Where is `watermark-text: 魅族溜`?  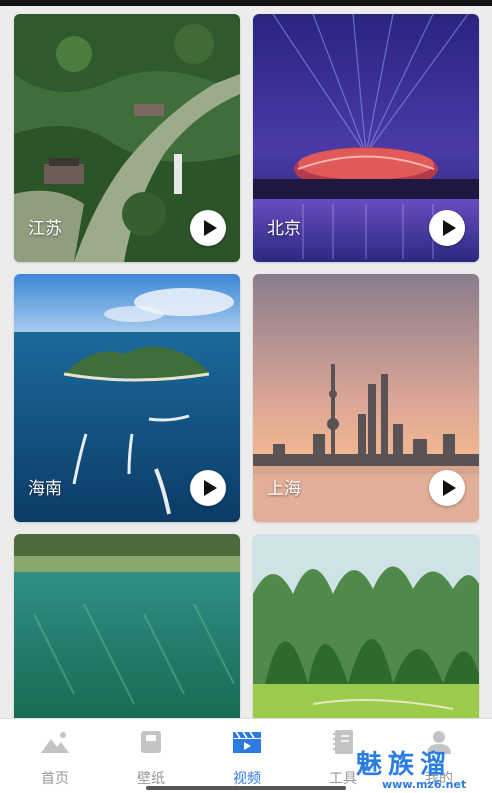 watermark-text: 魅族溜 is located at coordinates (404, 765).